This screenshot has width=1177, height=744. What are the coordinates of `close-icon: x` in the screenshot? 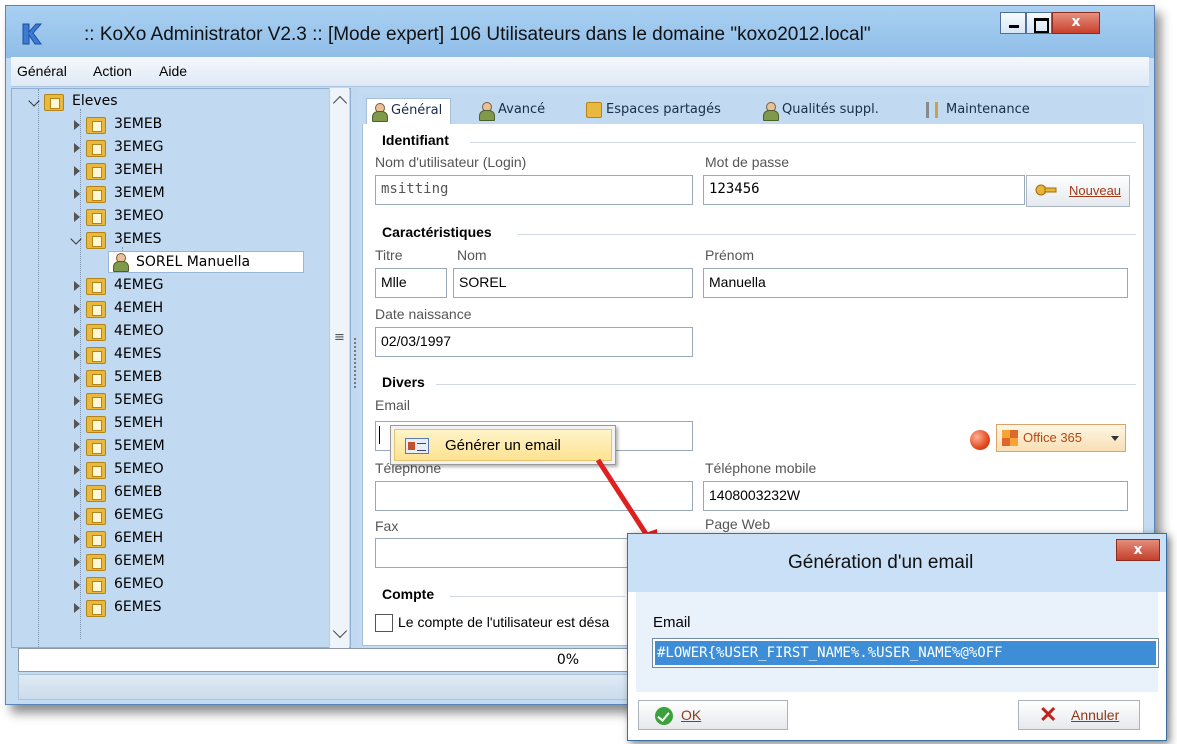 It's located at (1138, 550).